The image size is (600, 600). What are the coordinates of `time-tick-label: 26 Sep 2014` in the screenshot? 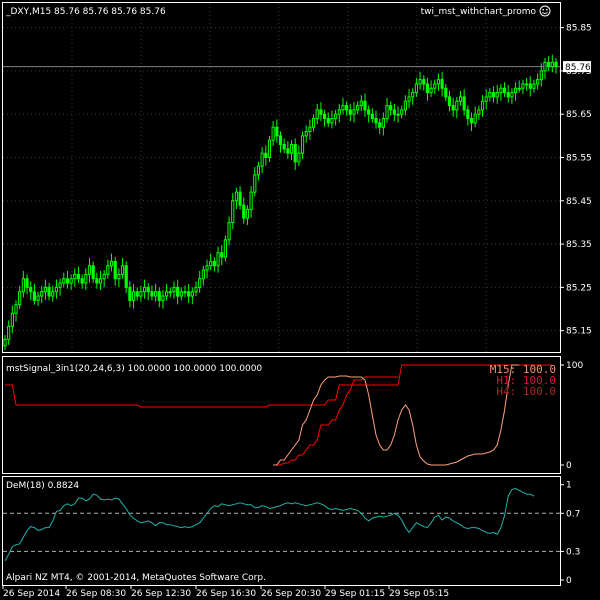 It's located at (31, 594).